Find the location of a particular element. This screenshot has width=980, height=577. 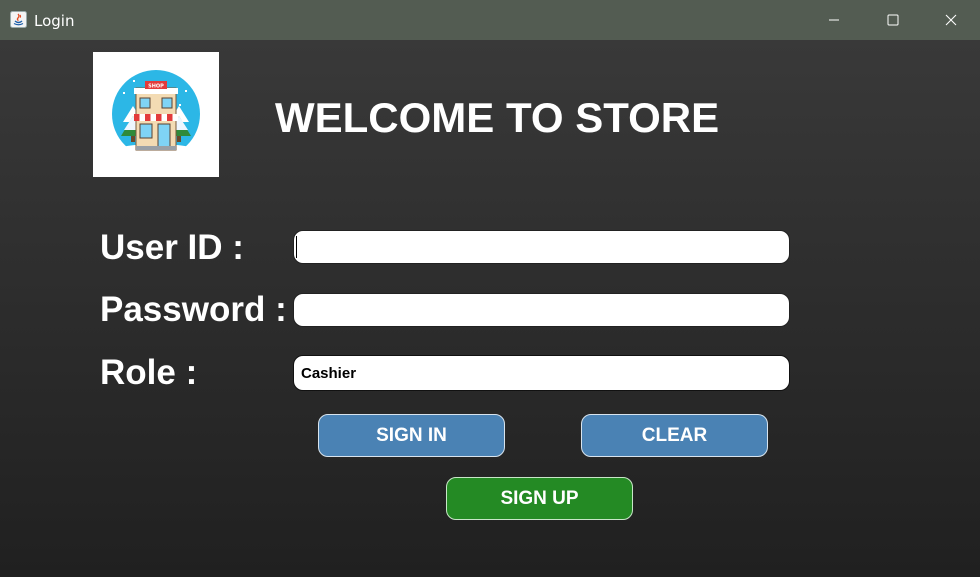

close-button is located at coordinates (951, 20).